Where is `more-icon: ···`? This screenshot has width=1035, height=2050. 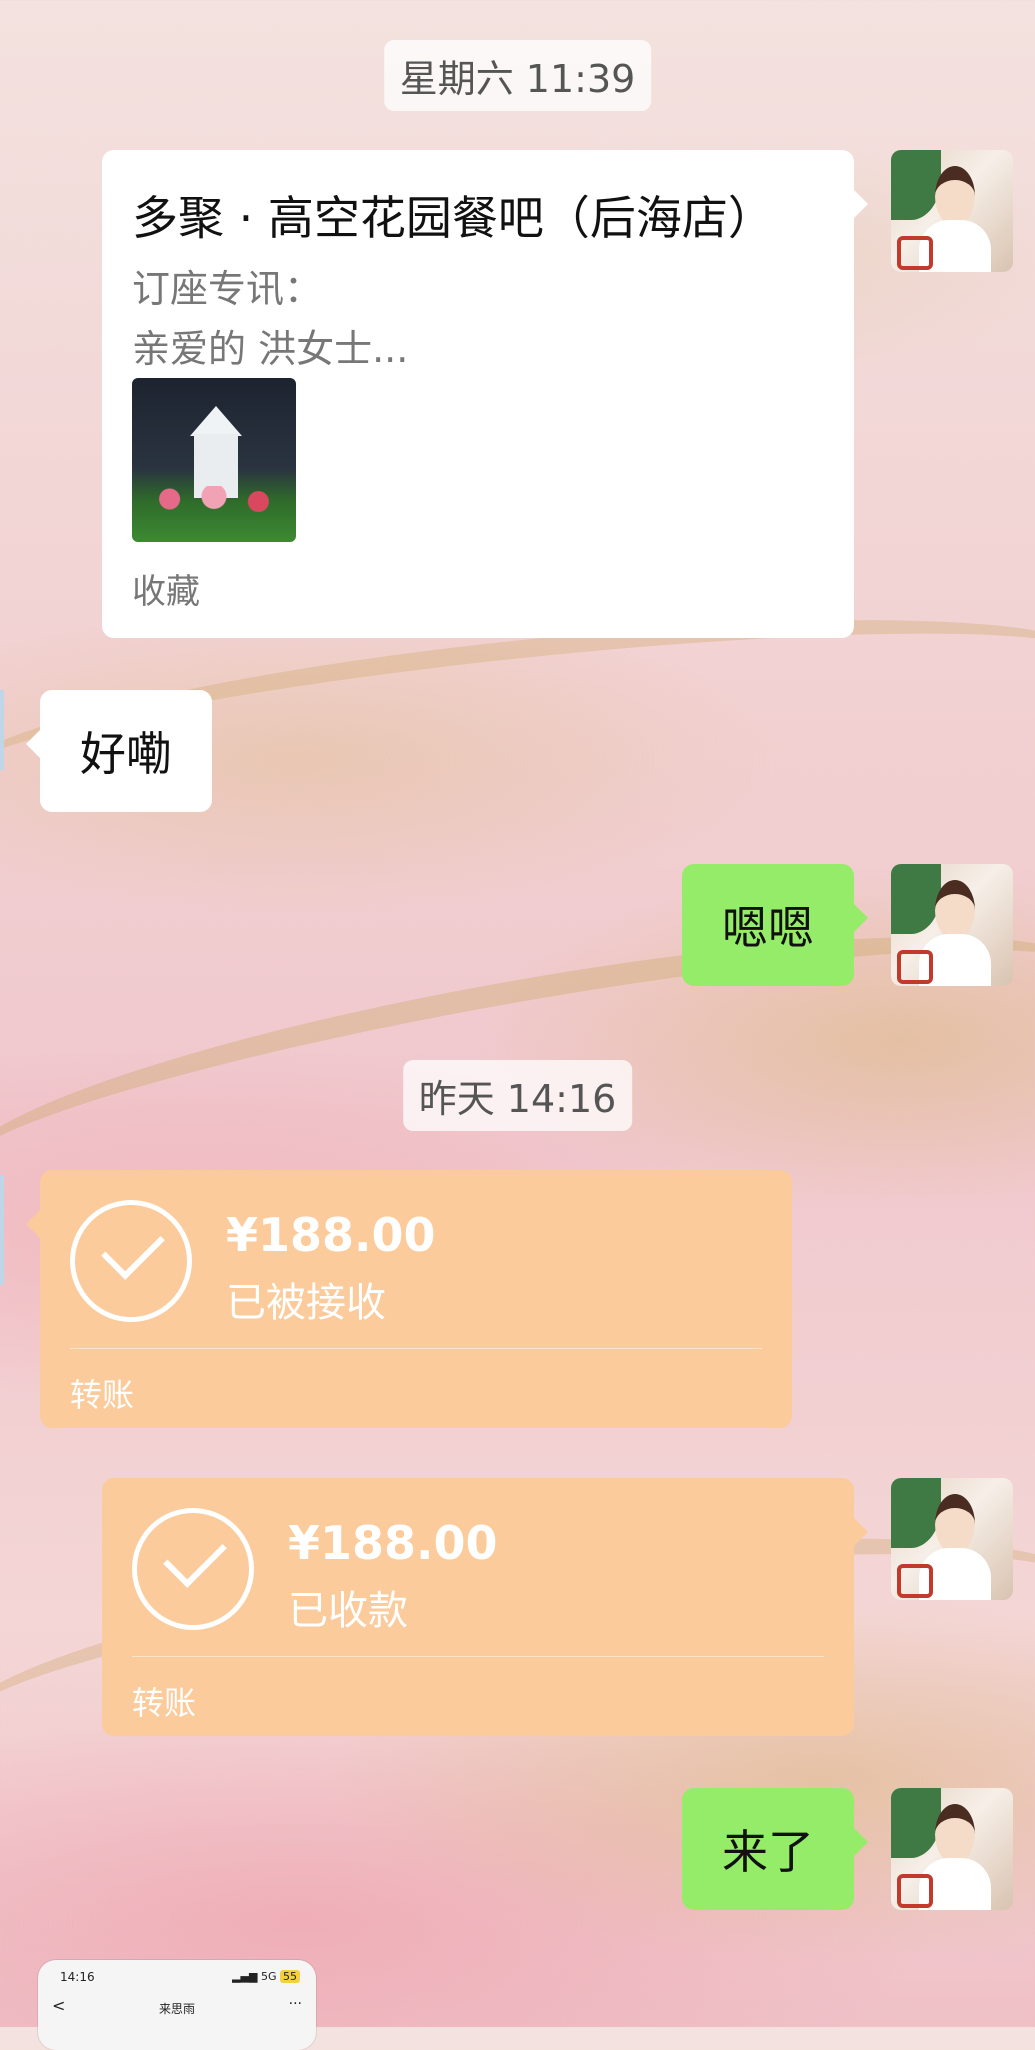 more-icon: ··· is located at coordinates (295, 2004).